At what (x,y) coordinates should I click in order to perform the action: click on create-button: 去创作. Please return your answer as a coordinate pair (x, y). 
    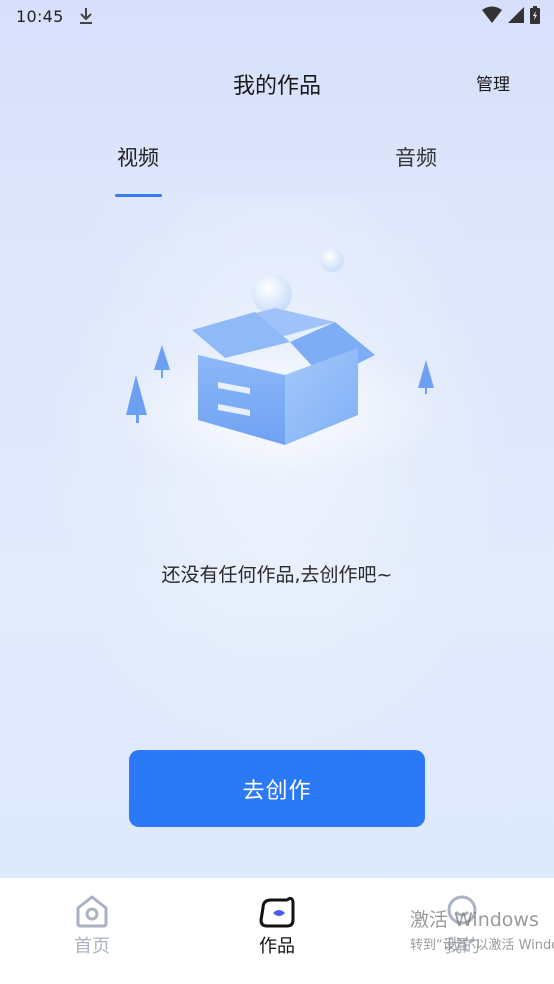
    Looking at the image, I should click on (277, 788).